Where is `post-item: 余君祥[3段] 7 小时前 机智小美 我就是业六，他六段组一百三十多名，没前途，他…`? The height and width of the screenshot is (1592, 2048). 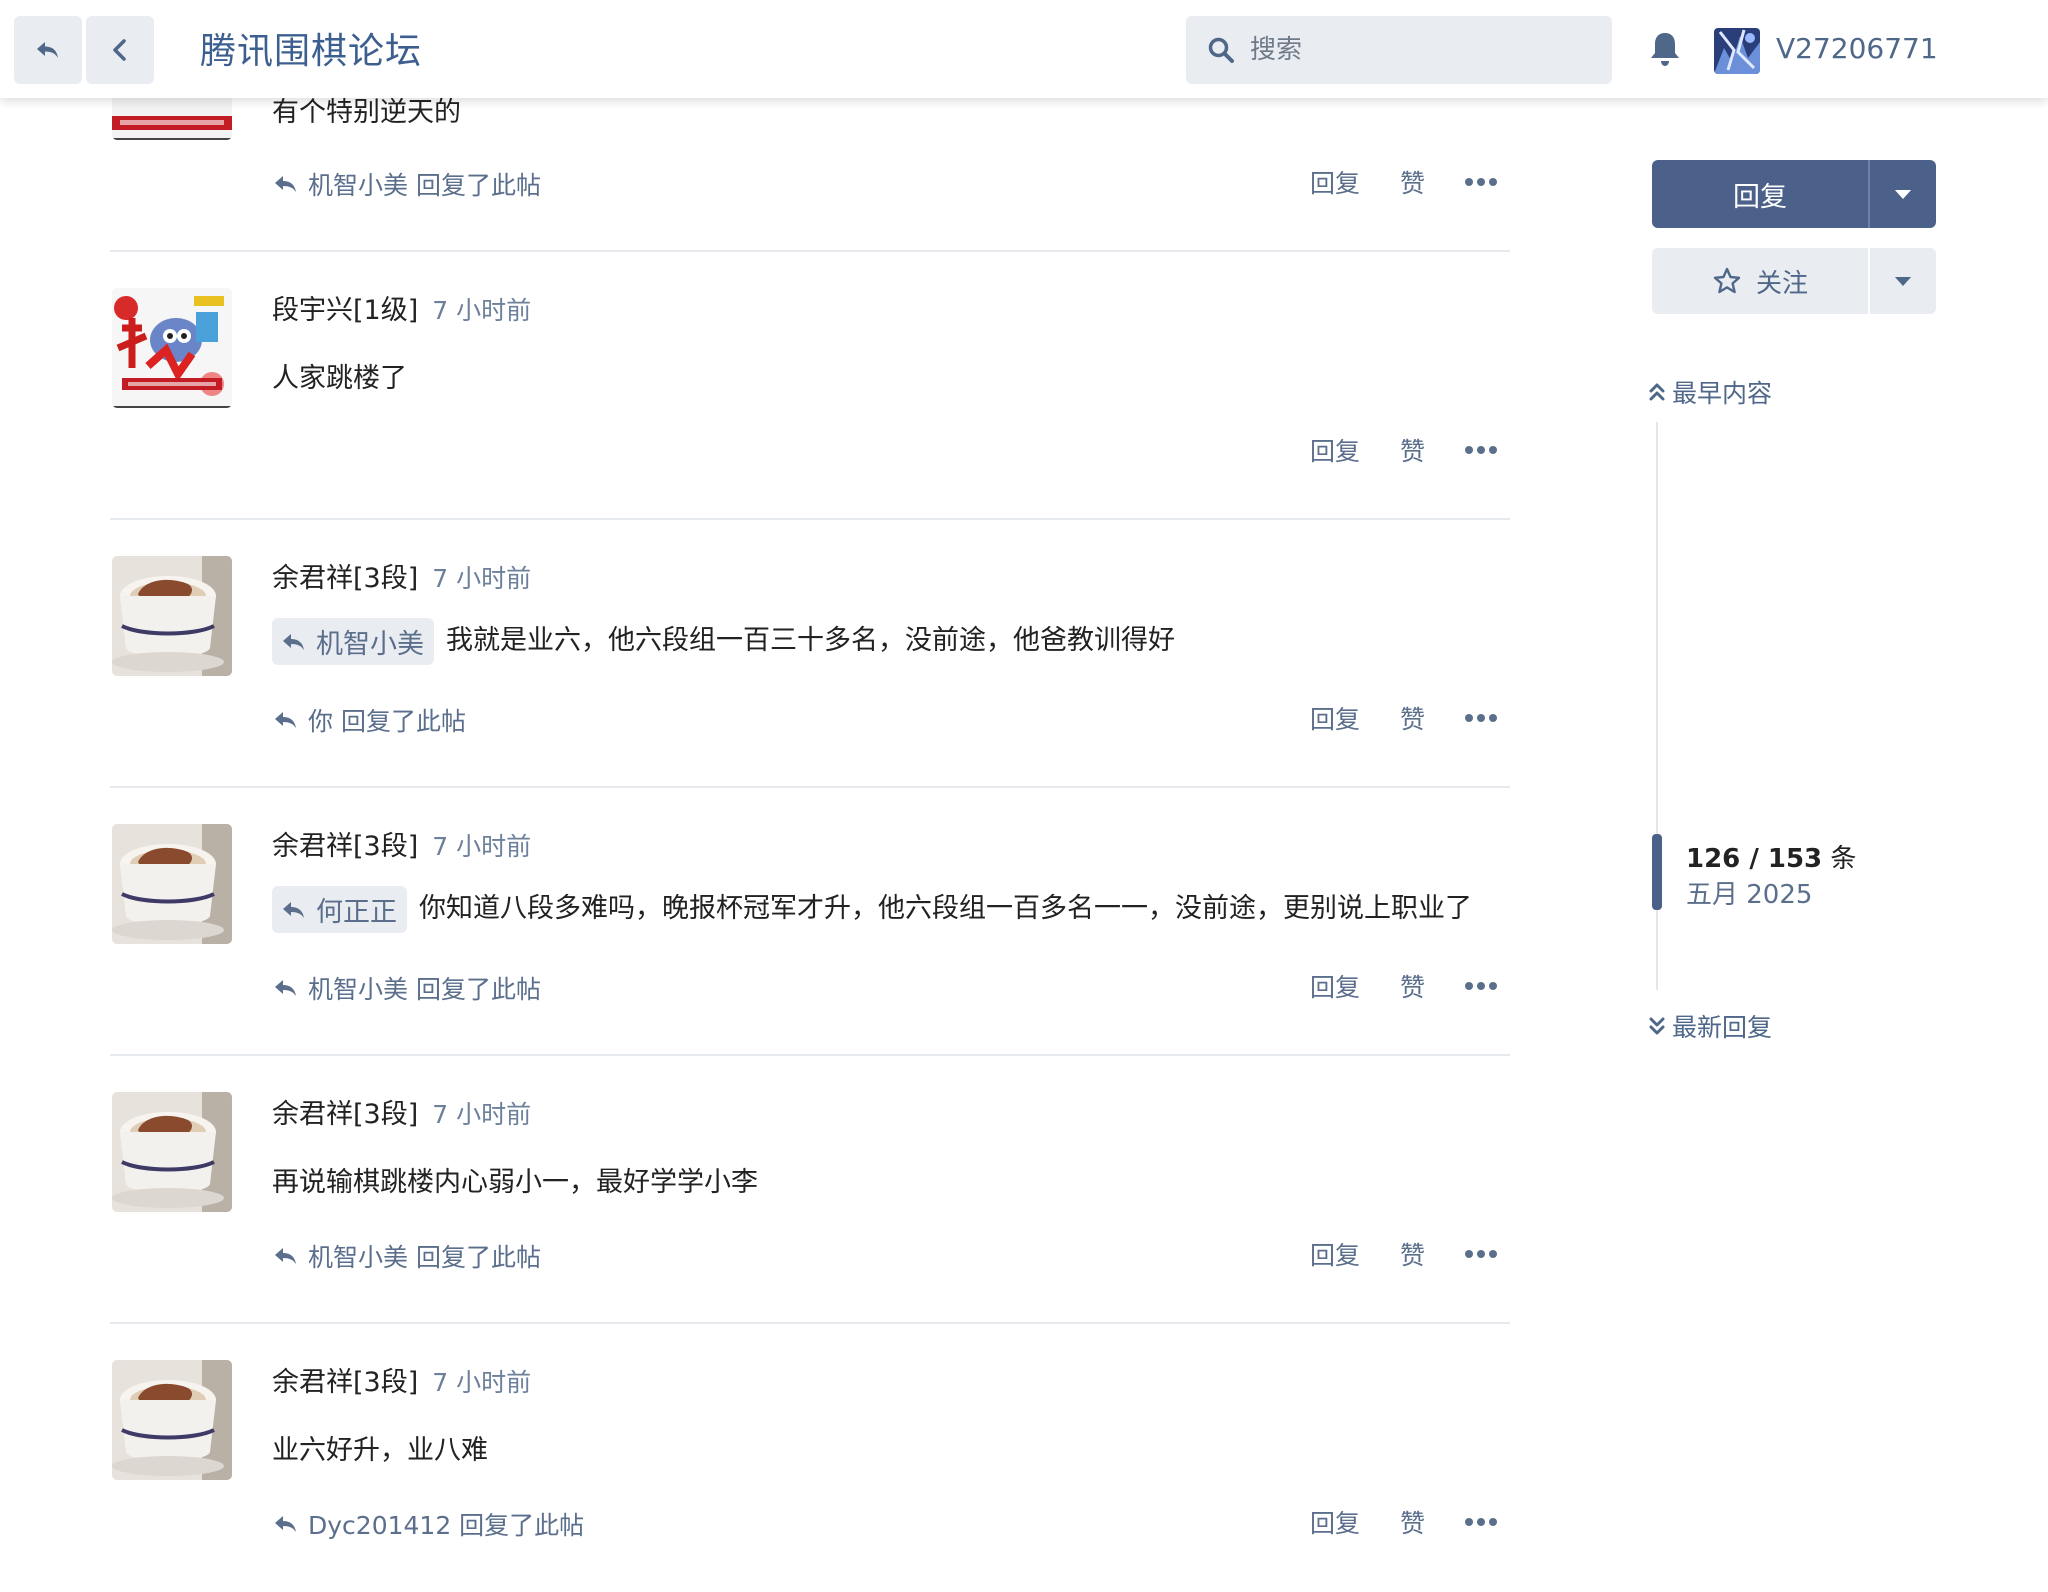
post-item: 余君祥[3段] 7 小时前 机智小美 我就是业六，他六段组一百三十多名，没前途，他… is located at coordinates (810, 654).